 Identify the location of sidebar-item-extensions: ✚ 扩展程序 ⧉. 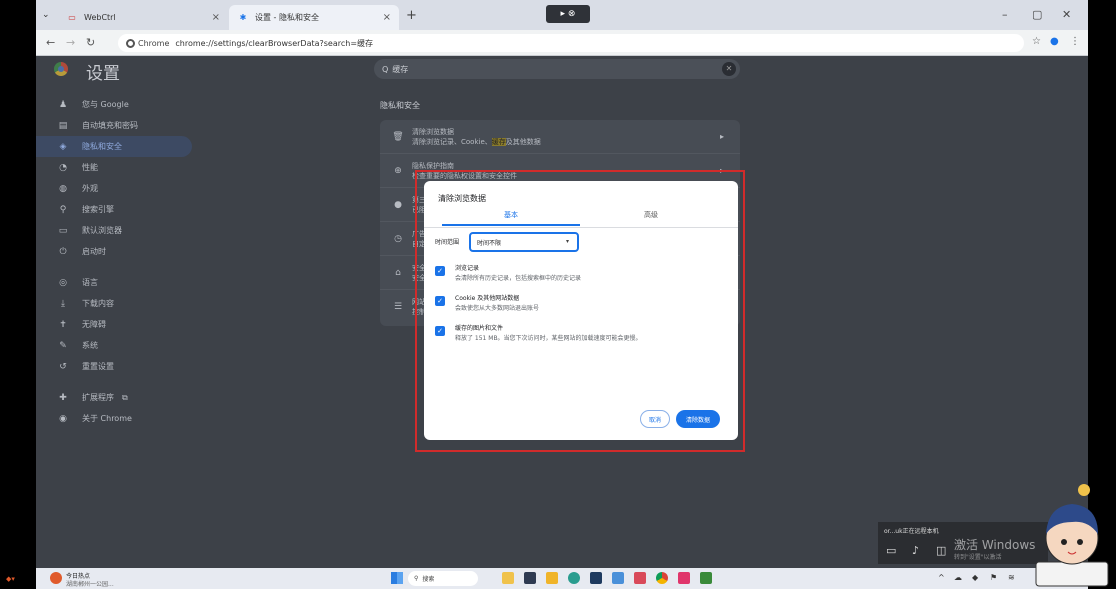
(121, 397).